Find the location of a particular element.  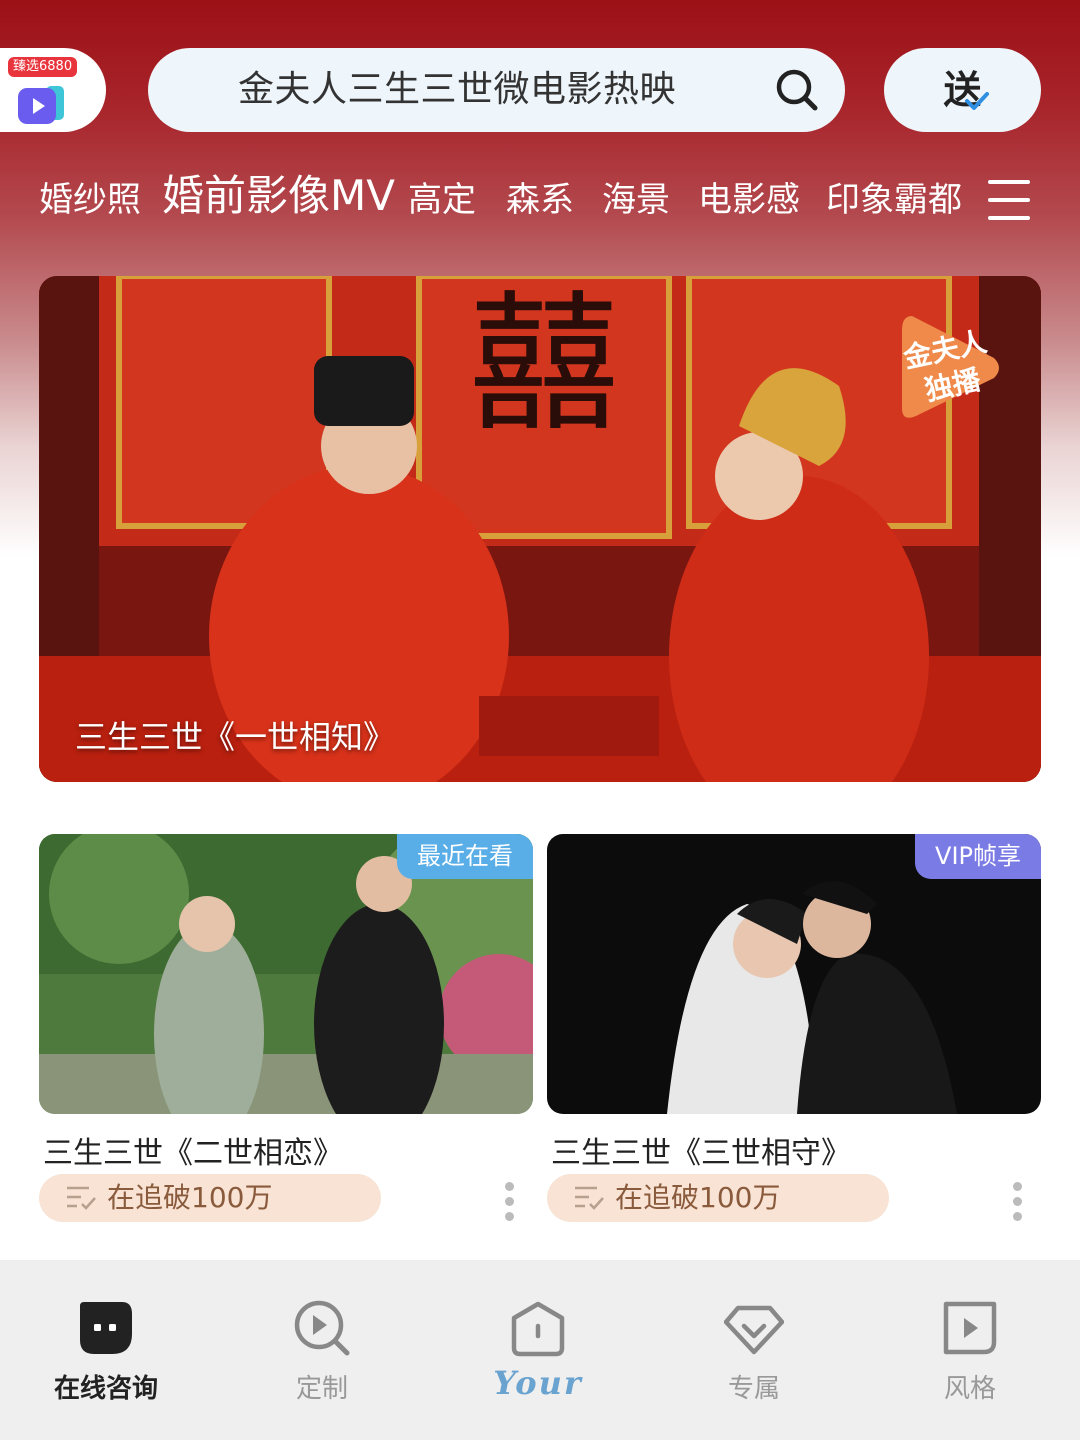

tab-wedding-photos: 婚纱照 is located at coordinates (90, 200).